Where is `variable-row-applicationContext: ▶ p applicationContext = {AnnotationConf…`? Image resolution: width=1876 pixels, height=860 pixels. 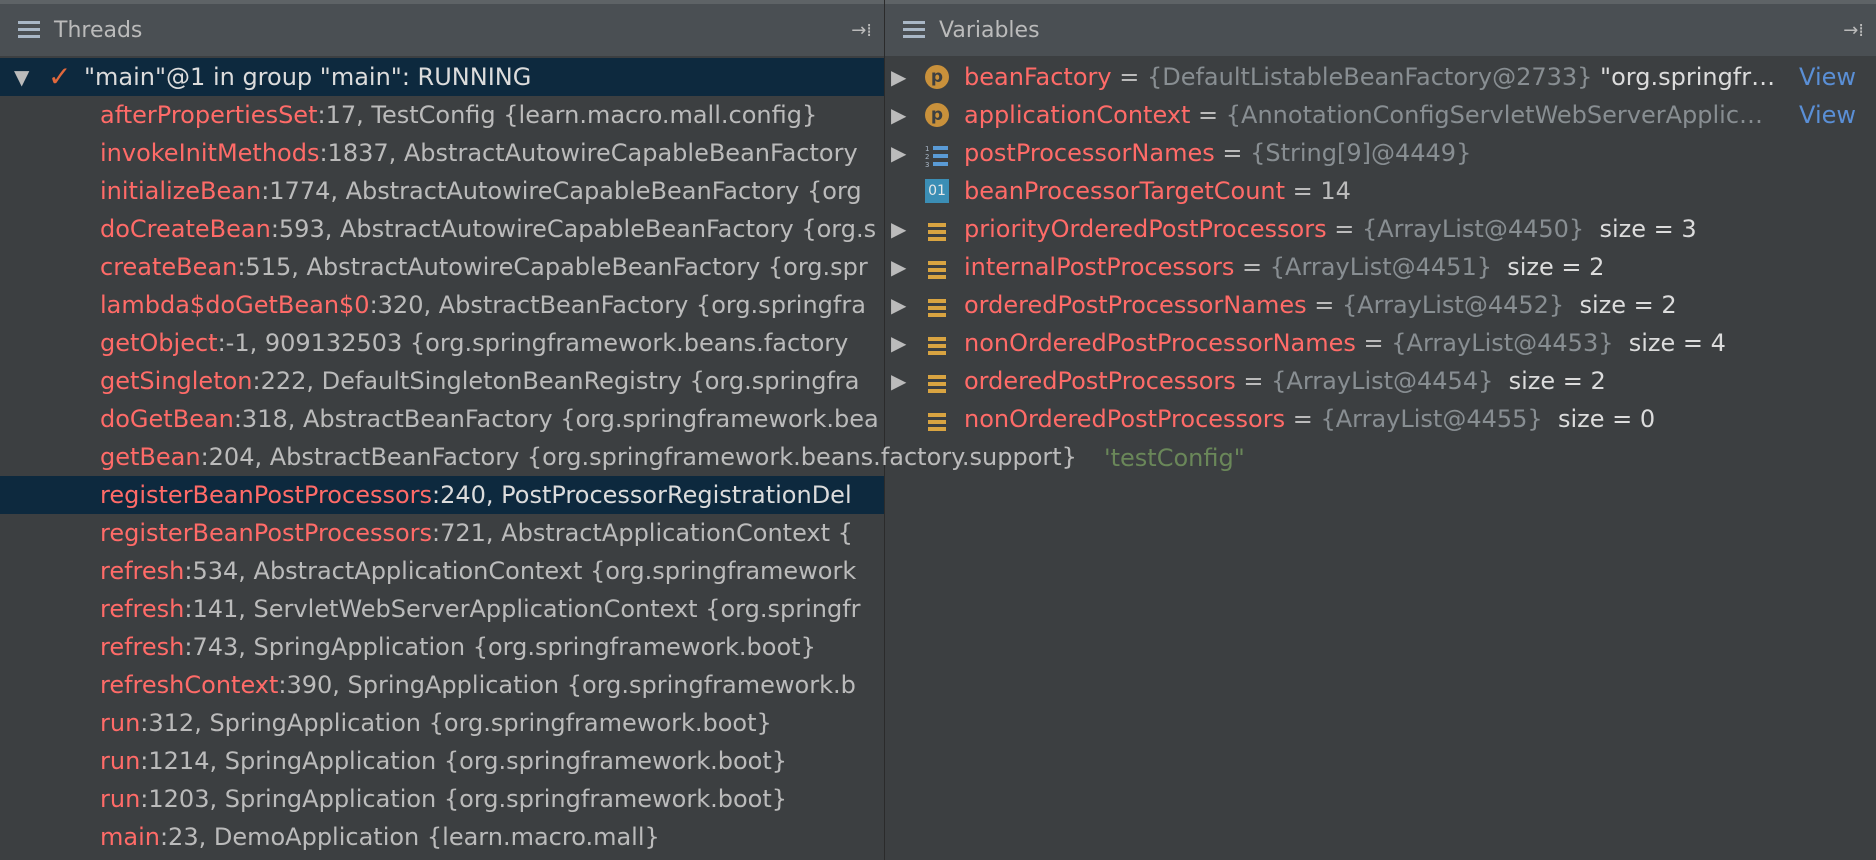
variable-row-applicationContext: ▶ p applicationContext = {AnnotationConf… is located at coordinates (1380, 115).